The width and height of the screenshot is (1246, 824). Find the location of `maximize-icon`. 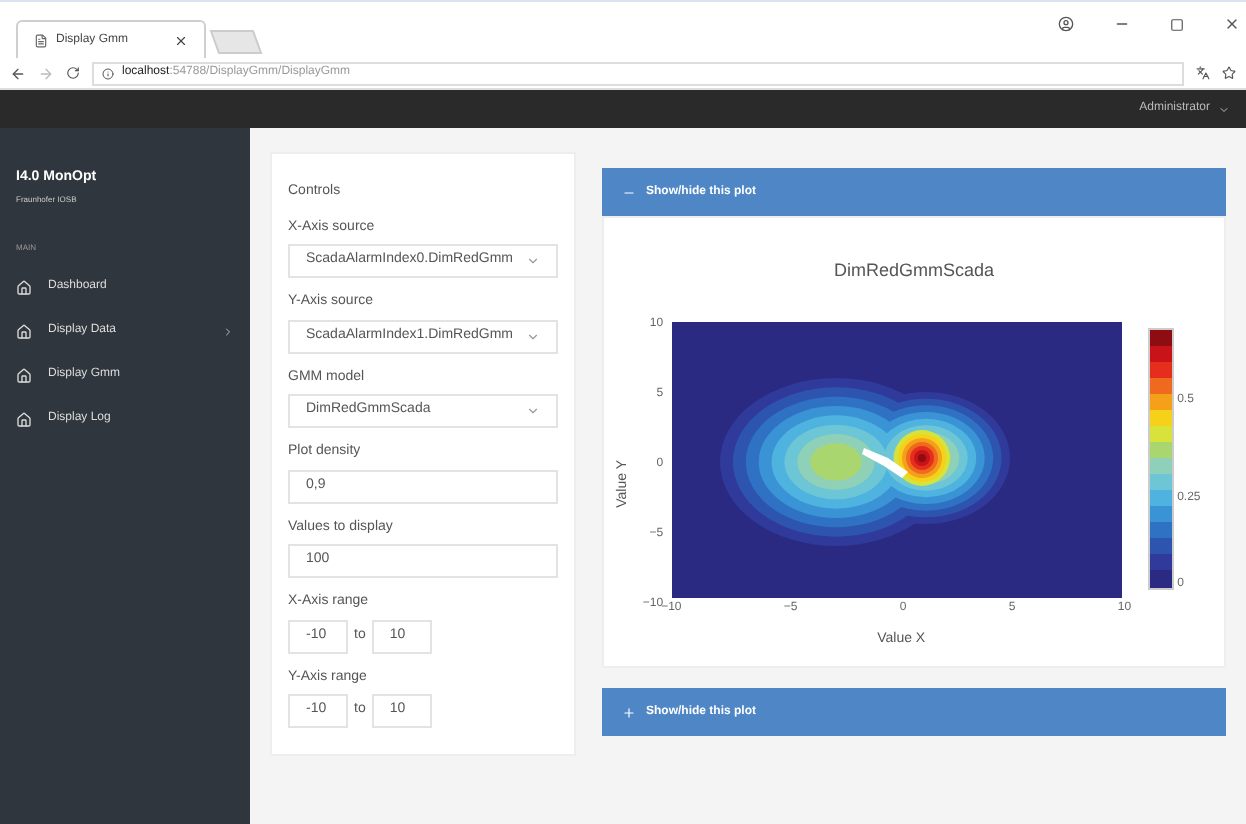

maximize-icon is located at coordinates (1177, 24).